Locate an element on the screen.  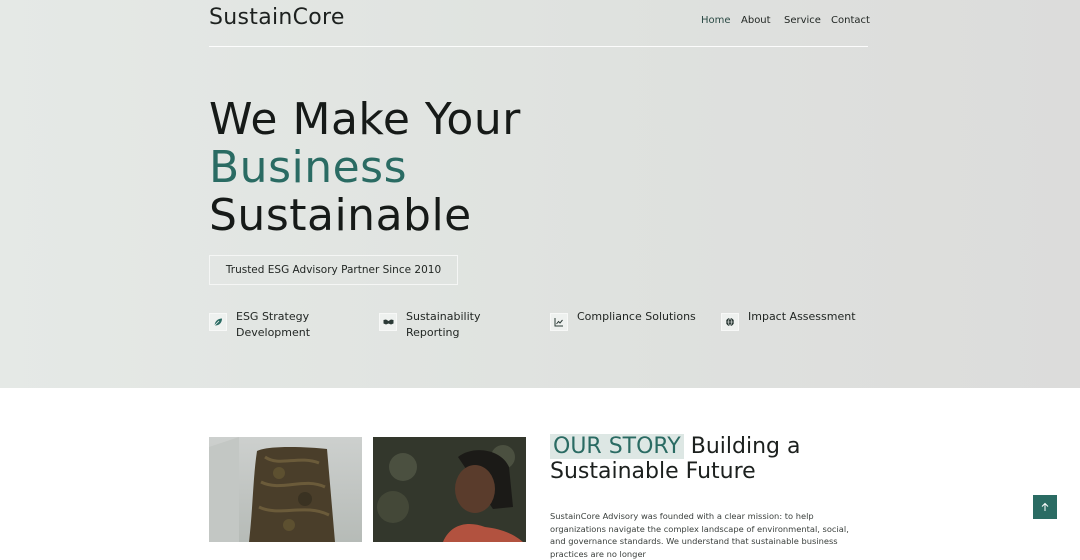
headline-line-1: We Make Your is located at coordinates (365, 119).